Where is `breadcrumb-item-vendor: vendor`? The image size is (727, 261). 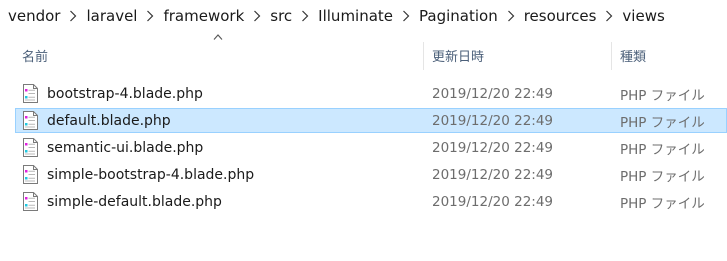 breadcrumb-item-vendor: vendor is located at coordinates (31, 16).